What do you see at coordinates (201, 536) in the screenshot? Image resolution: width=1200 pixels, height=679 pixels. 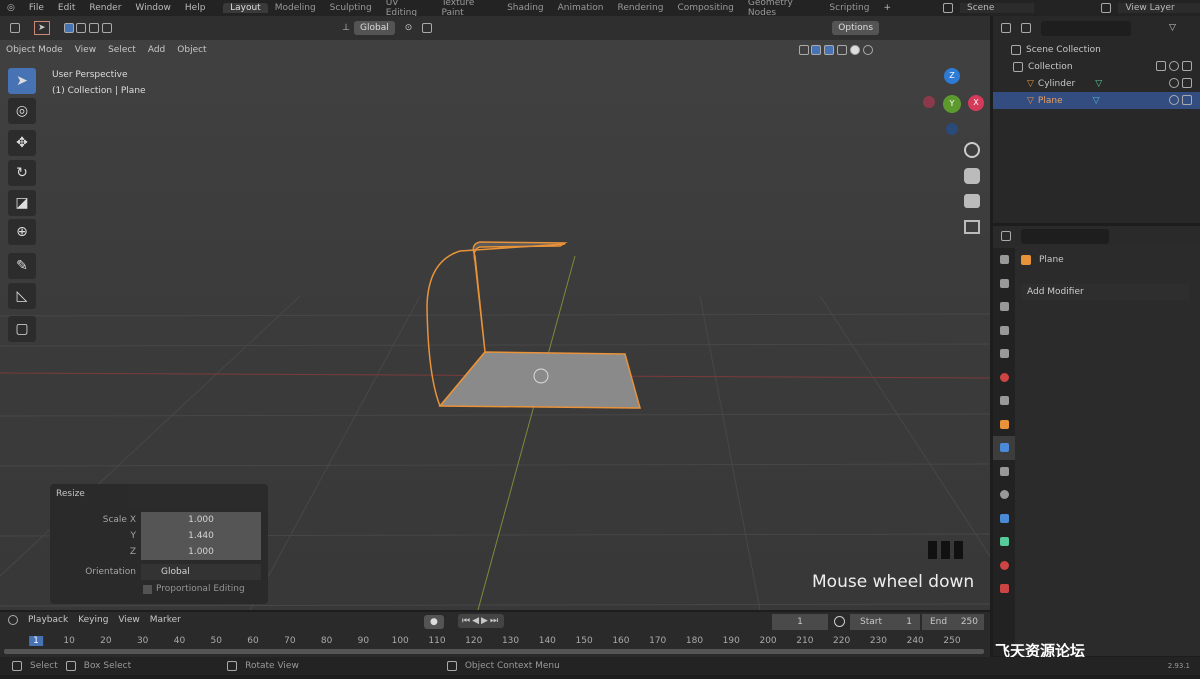 I see `scale-y-field: 1.440` at bounding box center [201, 536].